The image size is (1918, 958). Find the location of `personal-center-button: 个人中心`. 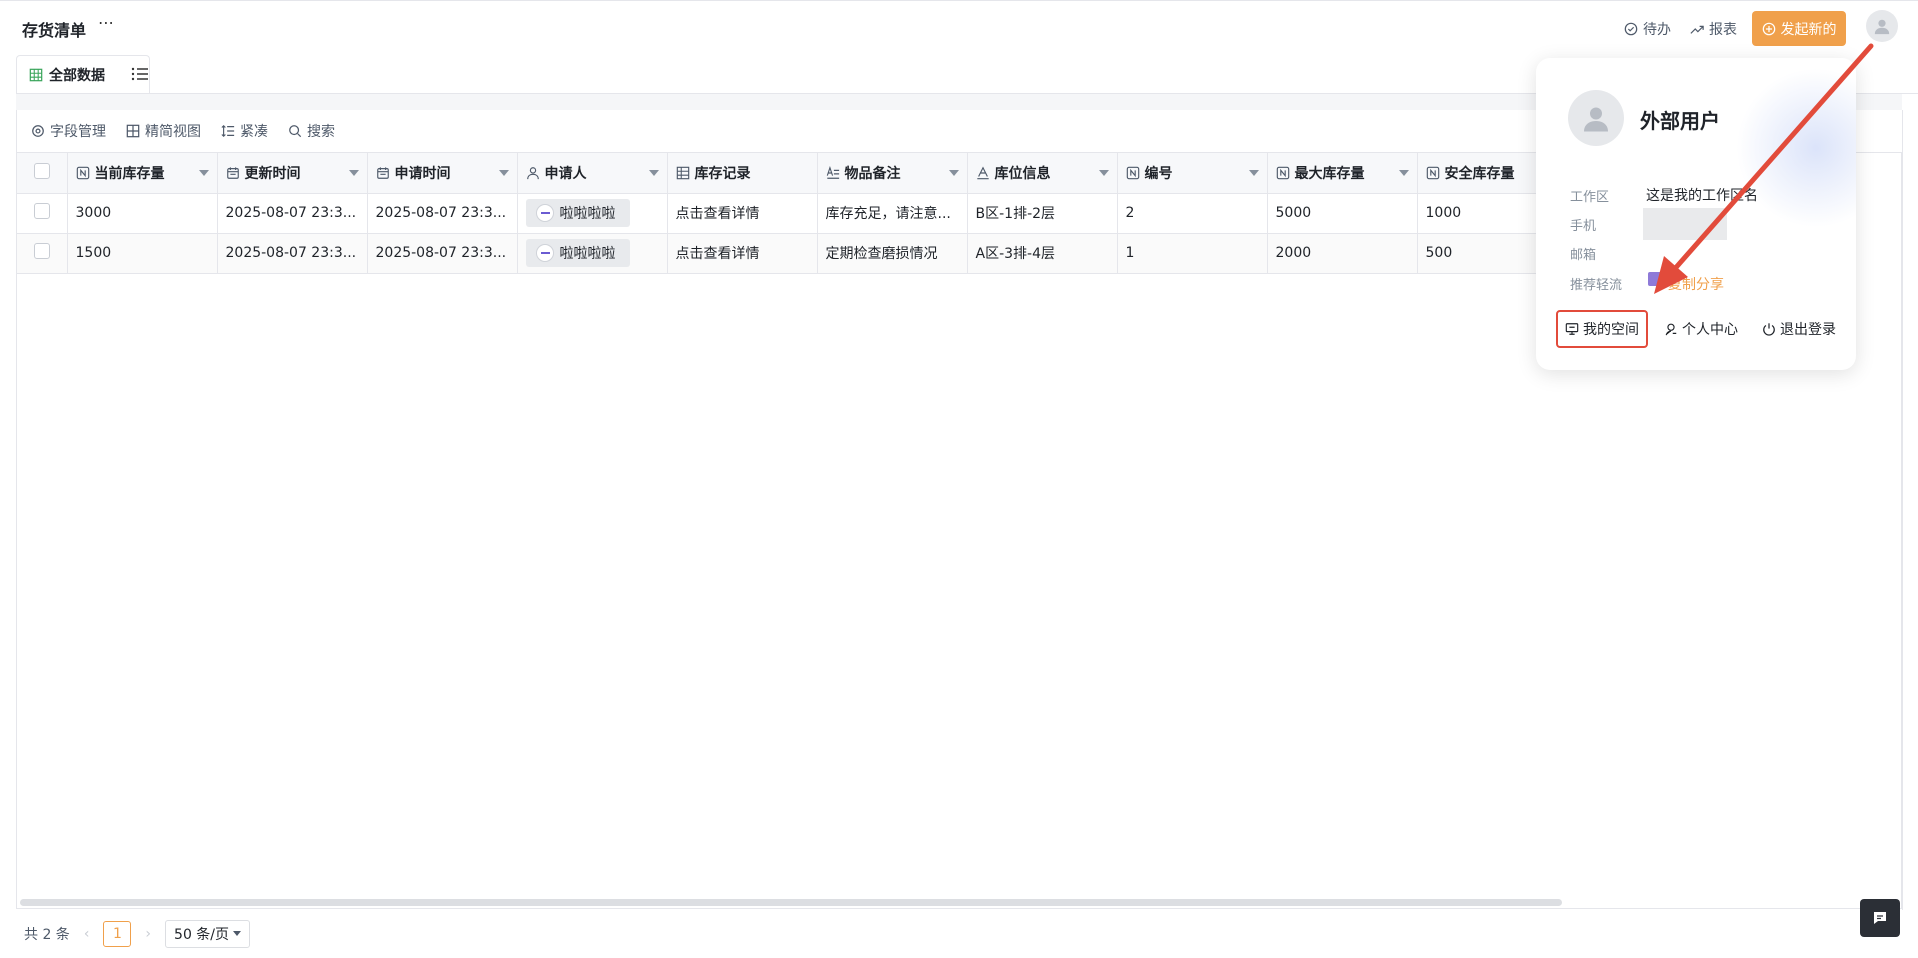

personal-center-button: 个人中心 is located at coordinates (1701, 329).